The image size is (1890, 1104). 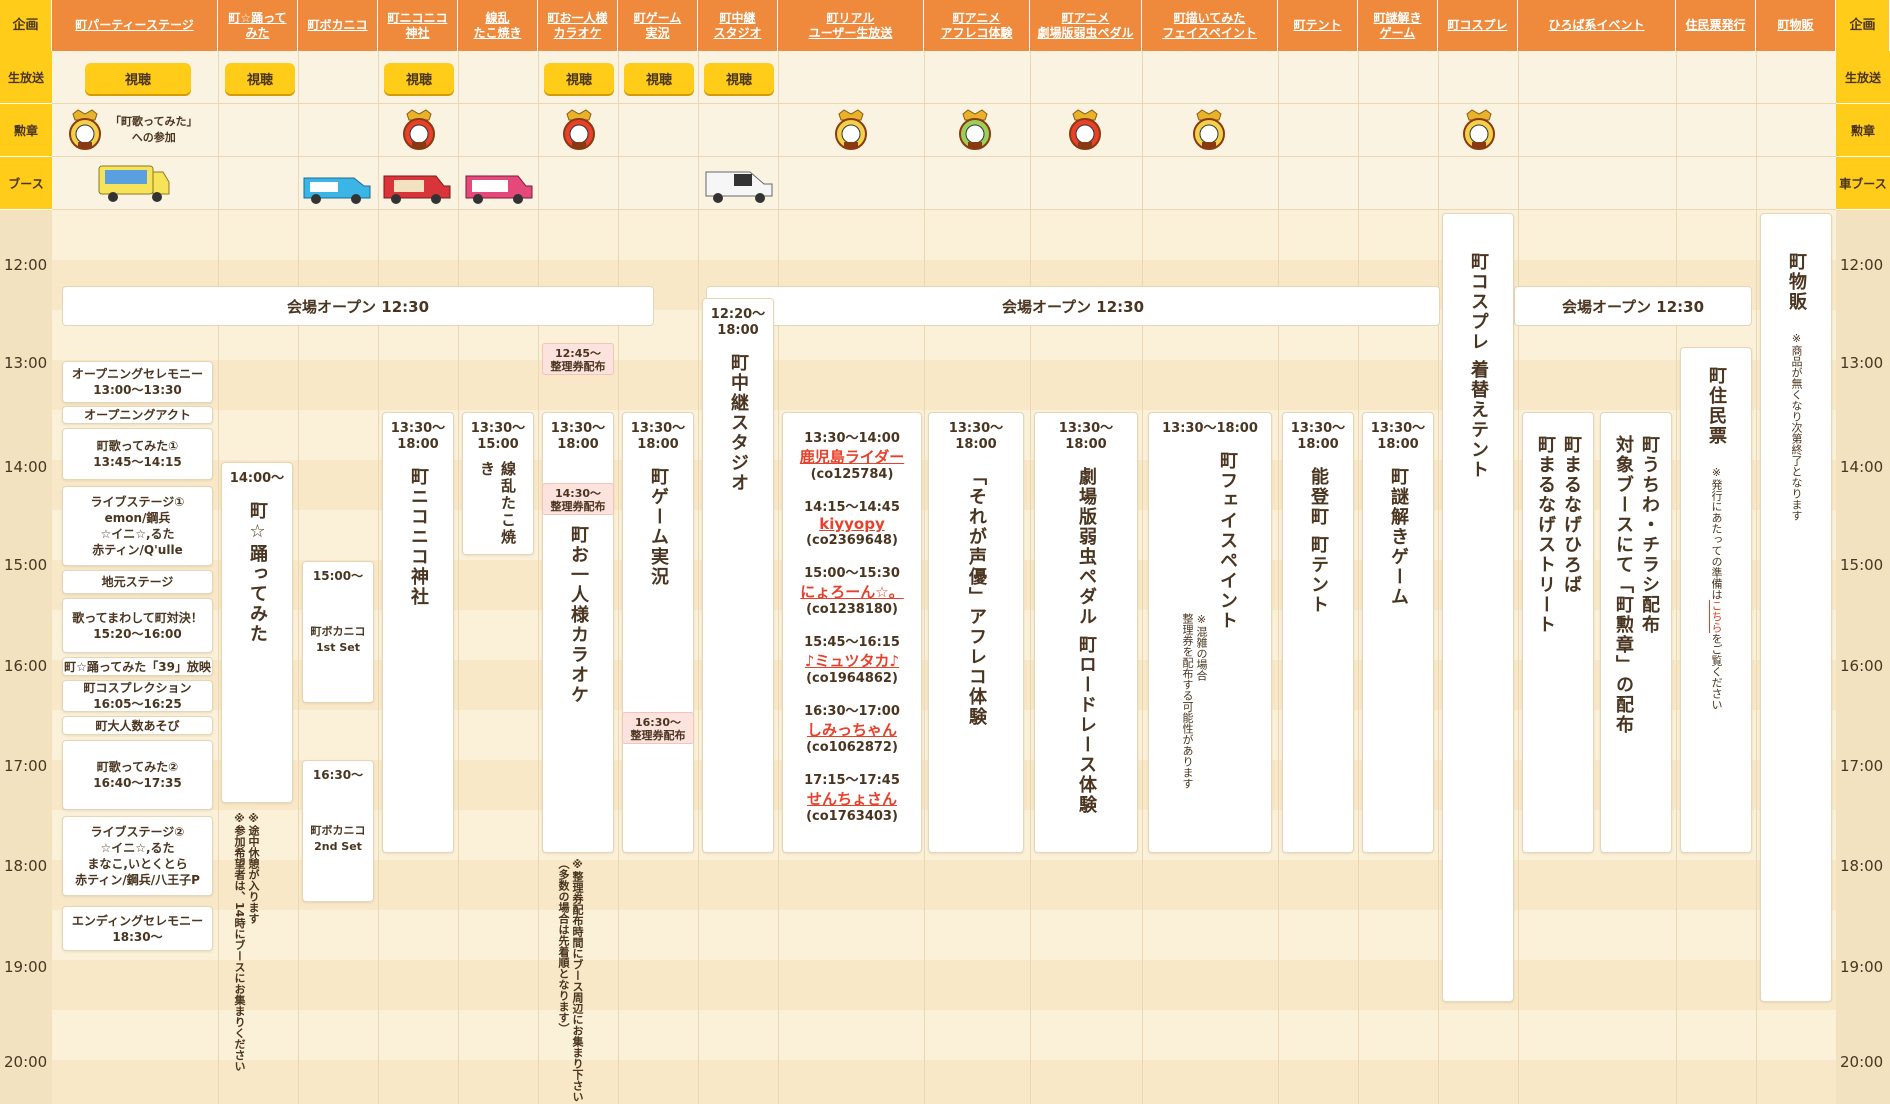 I want to click on takoyaki-card: 13:30〜 15:00 線乱たこ焼き, so click(x=498, y=483).